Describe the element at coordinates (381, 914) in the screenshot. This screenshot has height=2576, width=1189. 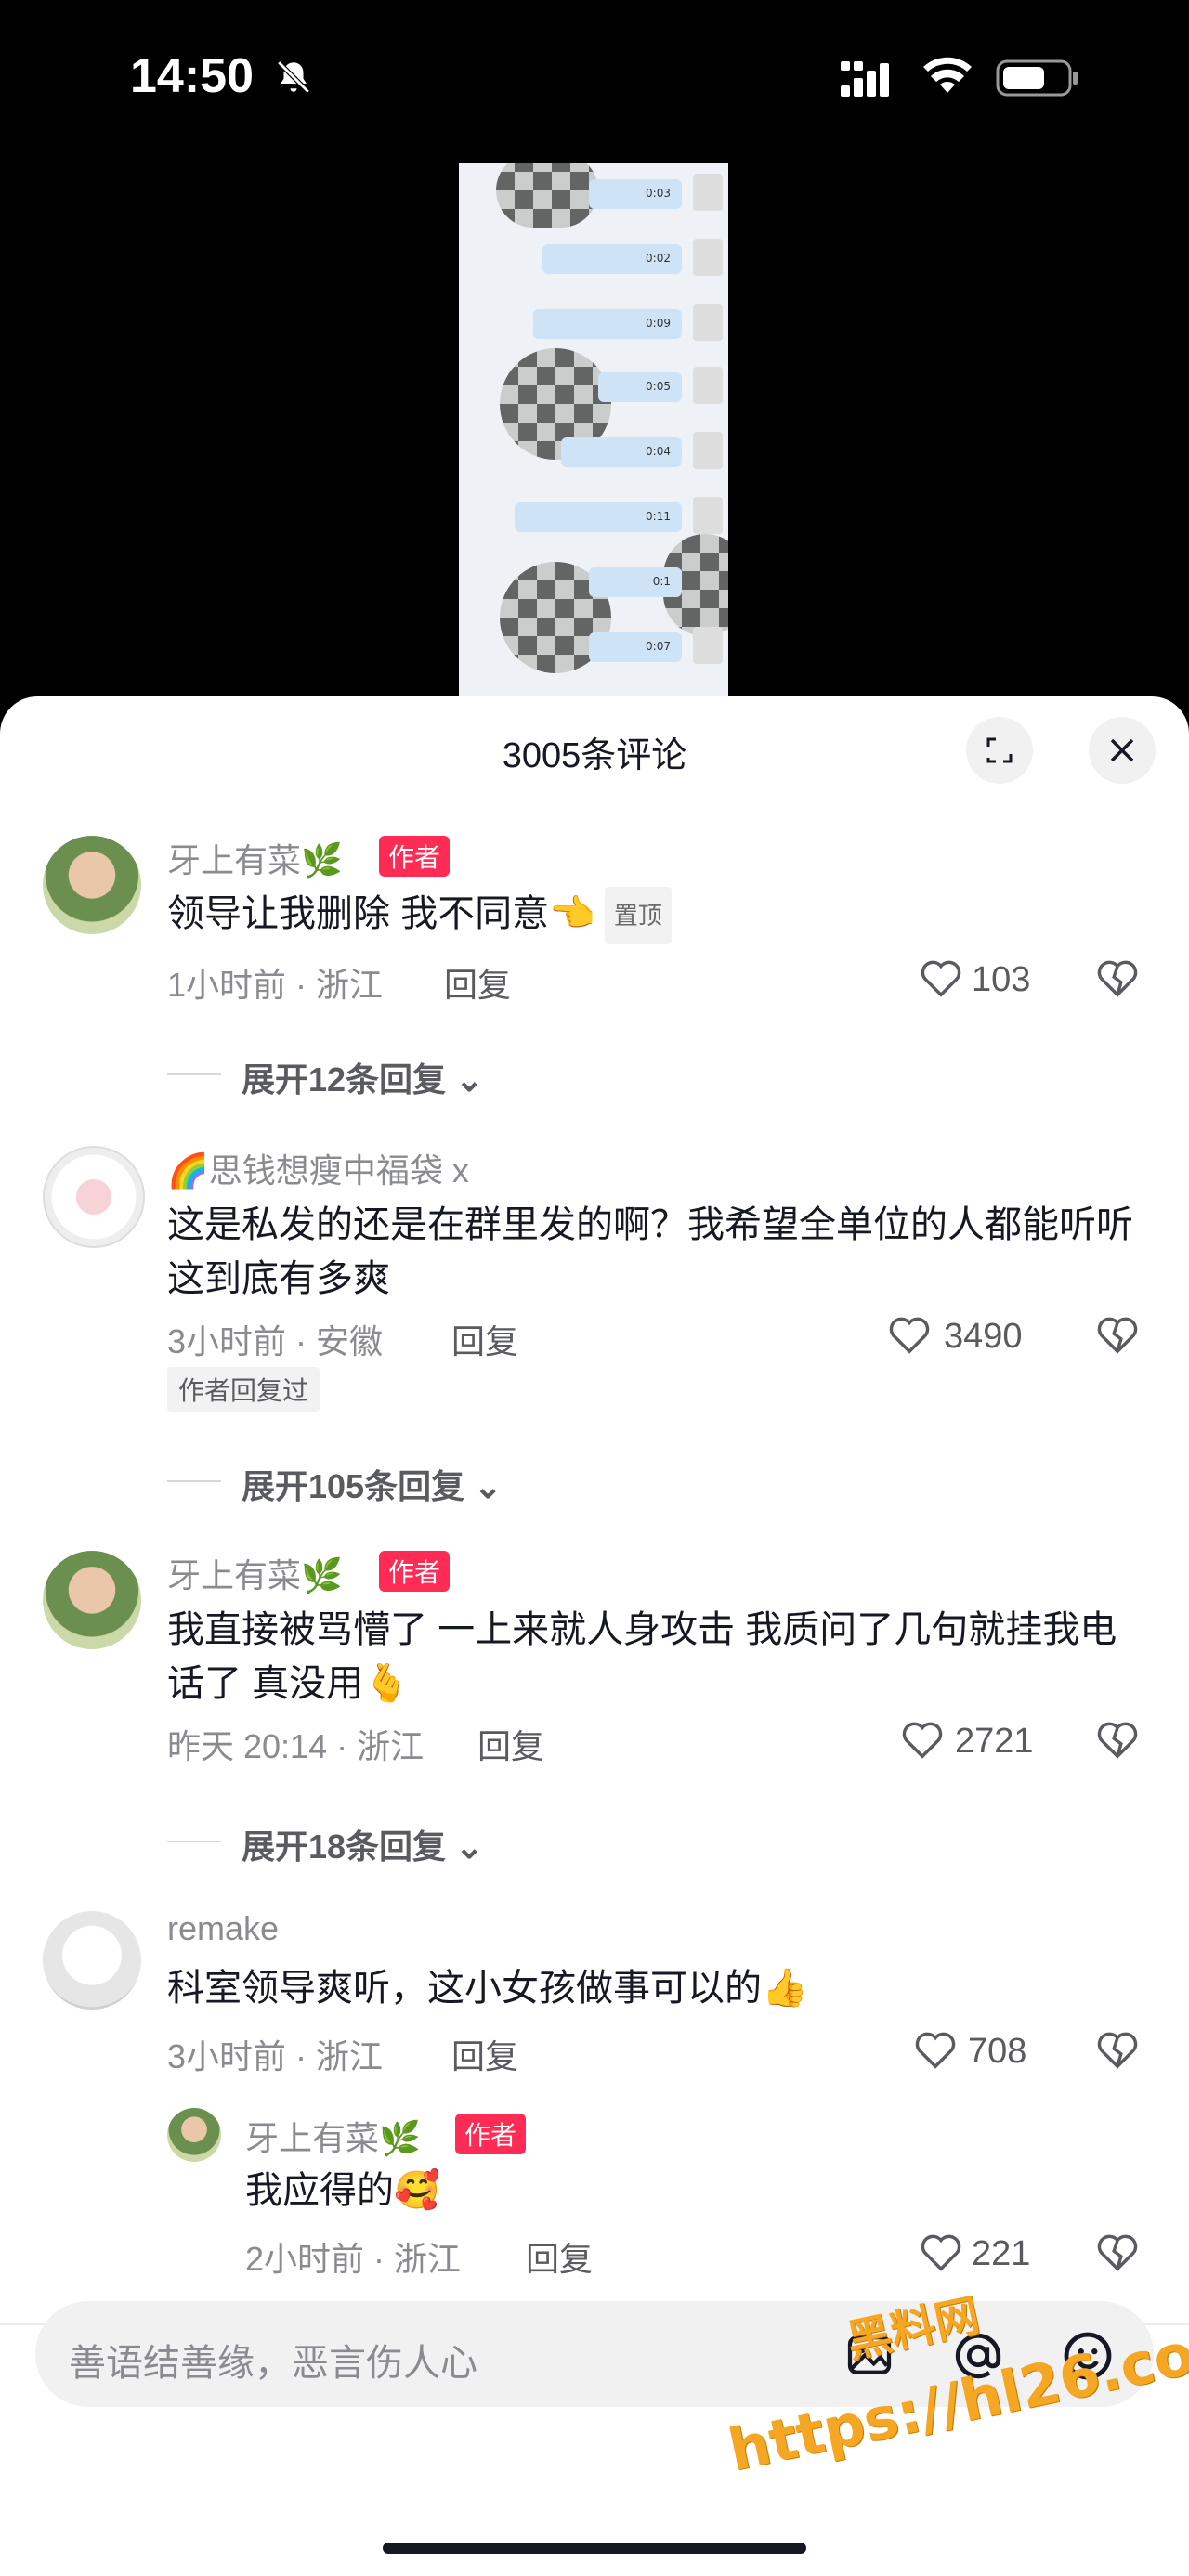
I see `comment-body: 领导让我删除 我不同意👈` at that location.